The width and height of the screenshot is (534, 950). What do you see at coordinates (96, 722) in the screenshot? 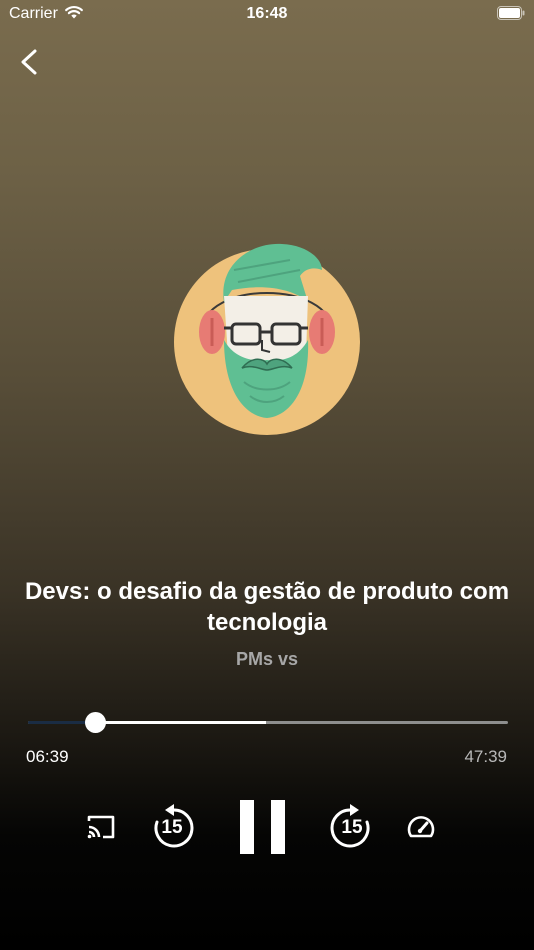
I see `progress-thumb` at bounding box center [96, 722].